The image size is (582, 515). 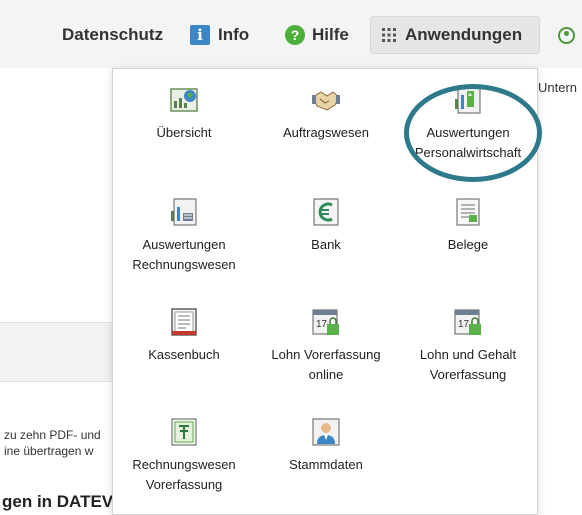 I want to click on background-heading: gen in DATEV, so click(x=58, y=501).